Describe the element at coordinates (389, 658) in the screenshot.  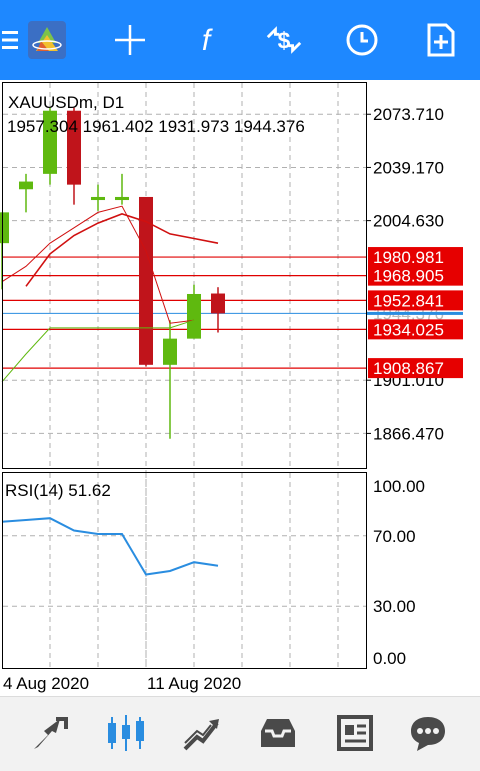
I see `rsi-axis-label: 0.00` at that location.